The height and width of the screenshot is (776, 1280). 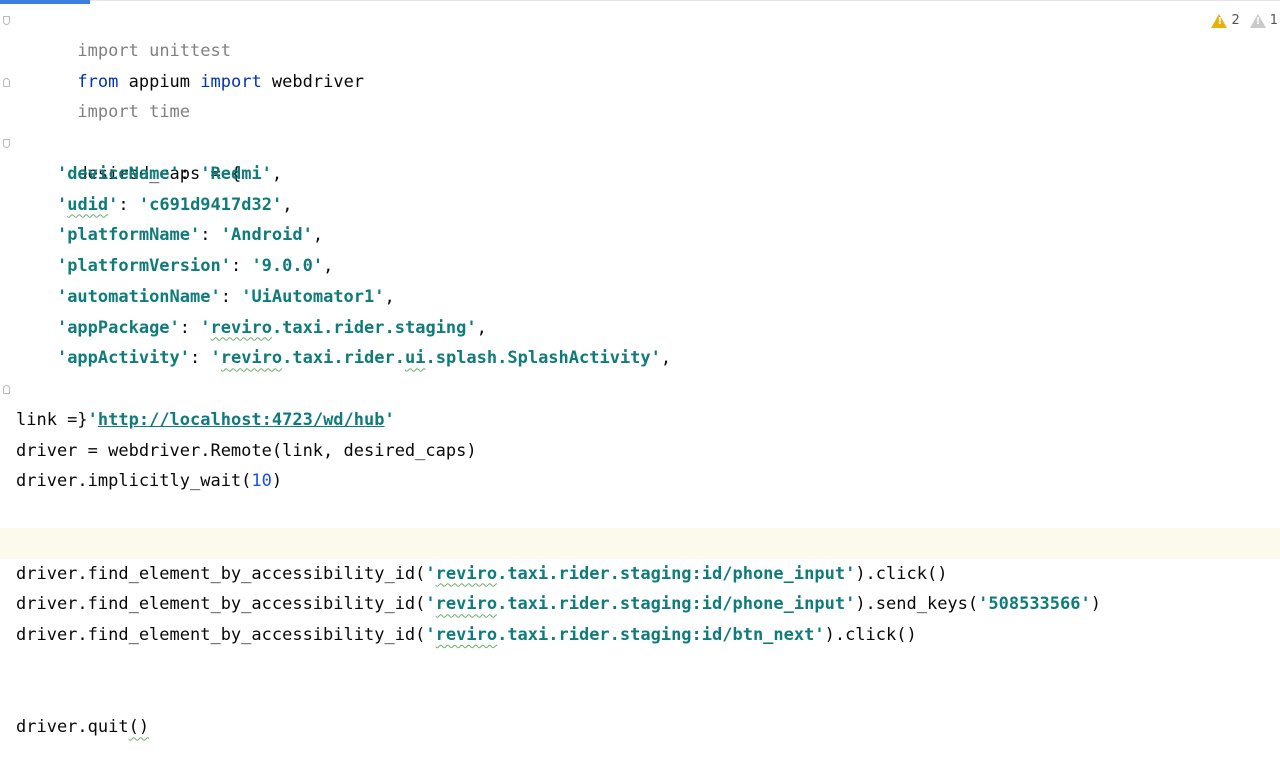 What do you see at coordinates (313, 296) in the screenshot?
I see `dict-value: 'UiAutomator1'` at bounding box center [313, 296].